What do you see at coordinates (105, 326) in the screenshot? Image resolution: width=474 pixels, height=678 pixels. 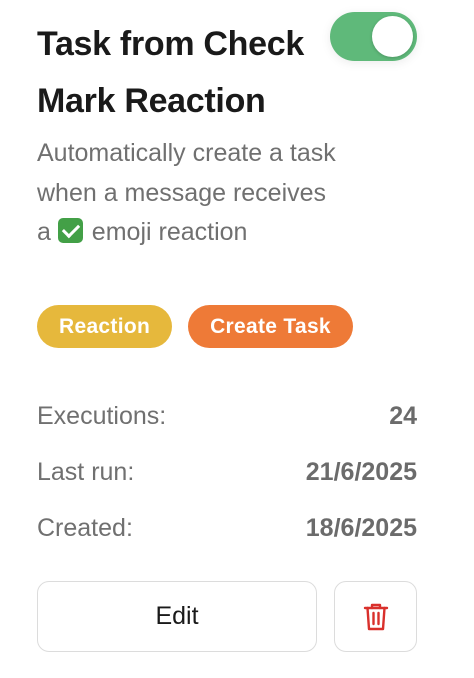 I see `trigger-tag: Reaction` at bounding box center [105, 326].